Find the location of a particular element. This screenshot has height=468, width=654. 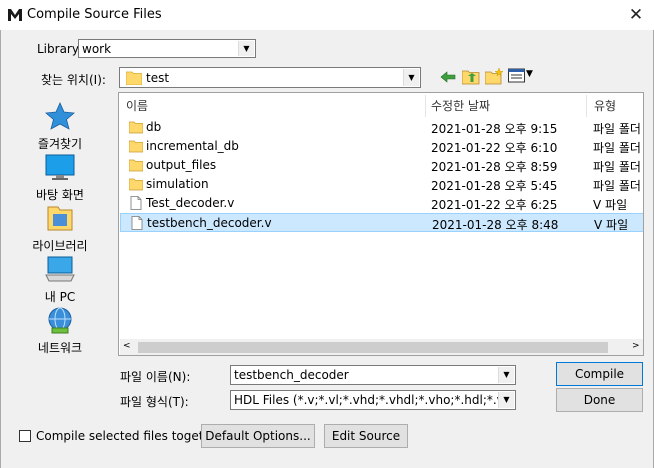

filename-label: 파일 이름(N): is located at coordinates (155, 377).